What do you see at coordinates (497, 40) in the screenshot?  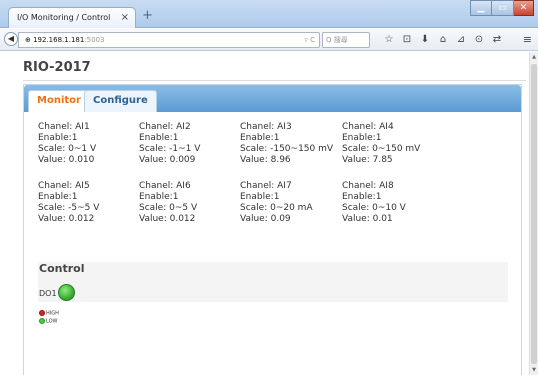 I see `sync-icon: ⇄` at bounding box center [497, 40].